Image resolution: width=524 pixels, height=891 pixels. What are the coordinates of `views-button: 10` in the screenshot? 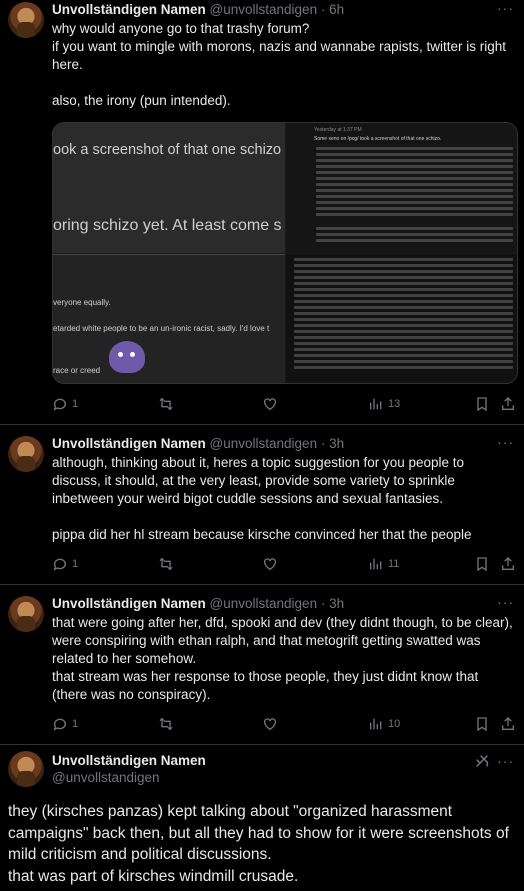 It's located at (384, 724).